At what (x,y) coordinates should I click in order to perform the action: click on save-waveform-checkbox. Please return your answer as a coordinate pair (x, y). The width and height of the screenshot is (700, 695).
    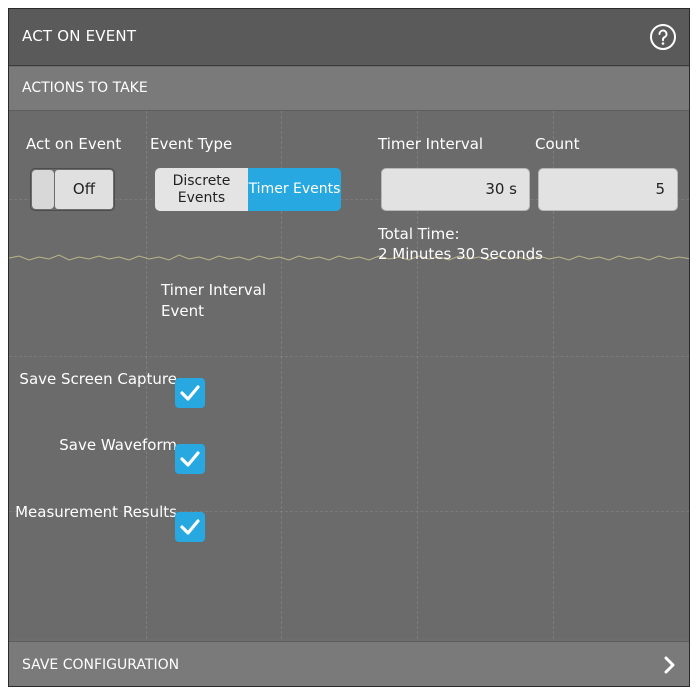
    Looking at the image, I should click on (190, 459).